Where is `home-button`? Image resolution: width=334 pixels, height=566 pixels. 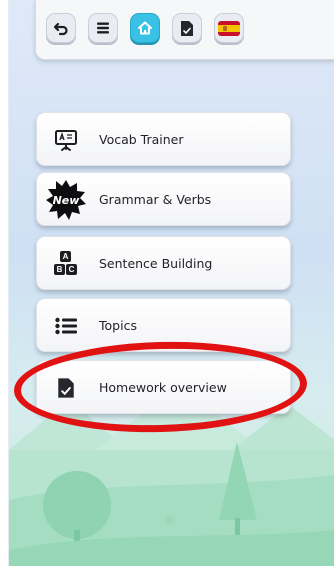
home-button is located at coordinates (145, 28).